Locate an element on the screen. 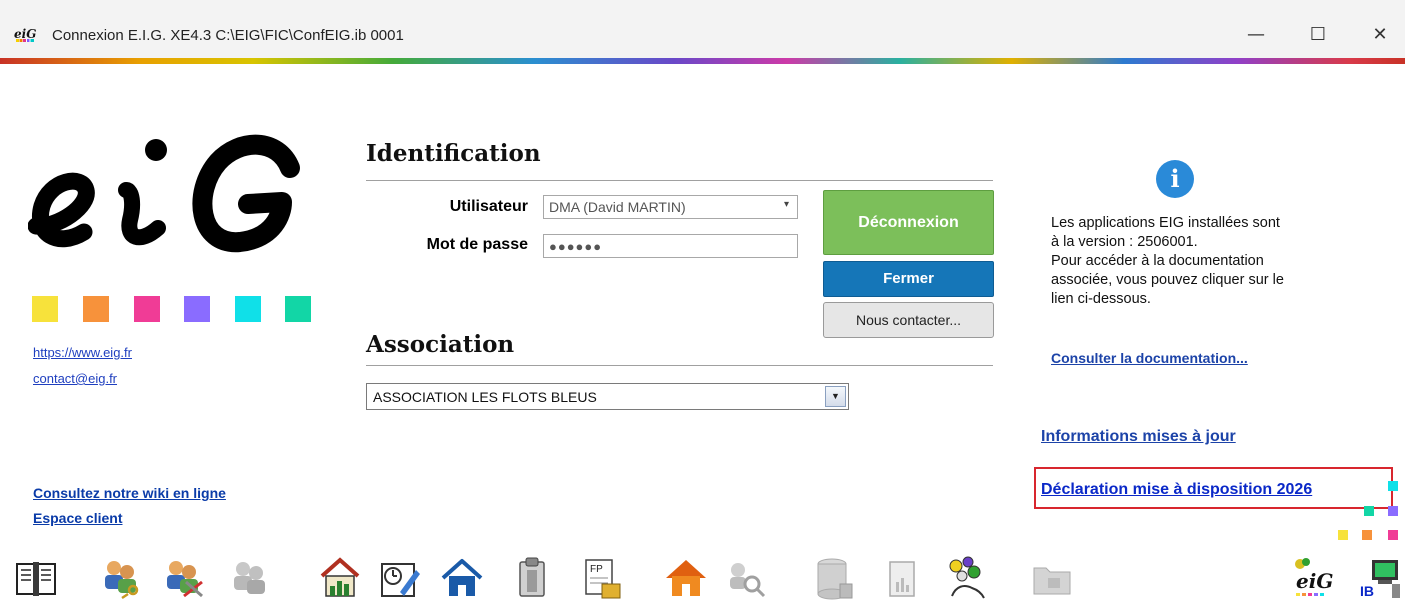  wiki-link: Consultez notre wiki en ligne is located at coordinates (129, 493).